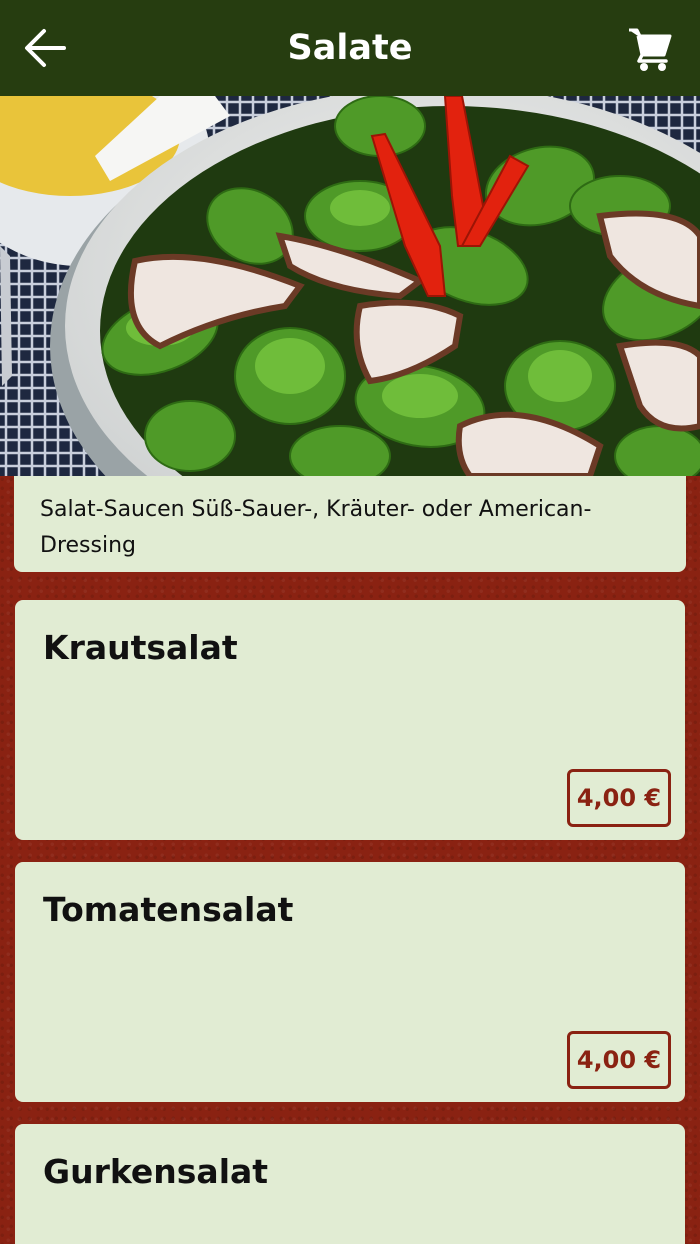 The image size is (700, 1244). I want to click on product-name: Tomatensalat, so click(168, 909).